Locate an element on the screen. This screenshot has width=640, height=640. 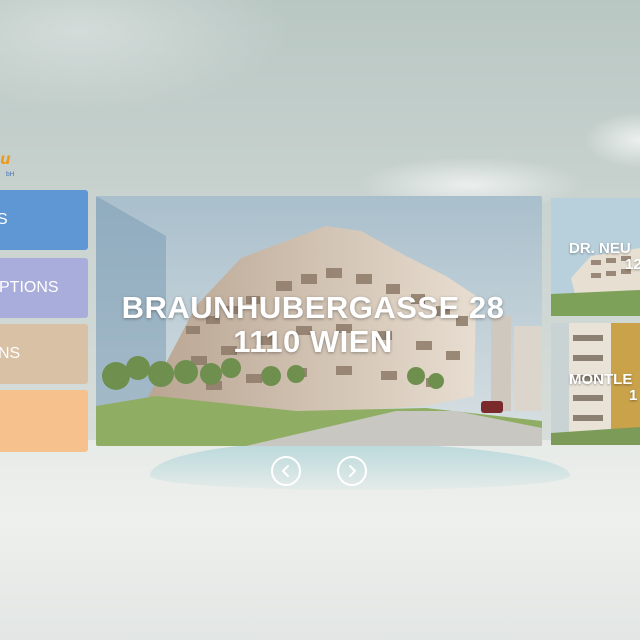
menu-item-2-label: PTIONS is located at coordinates (29, 287).